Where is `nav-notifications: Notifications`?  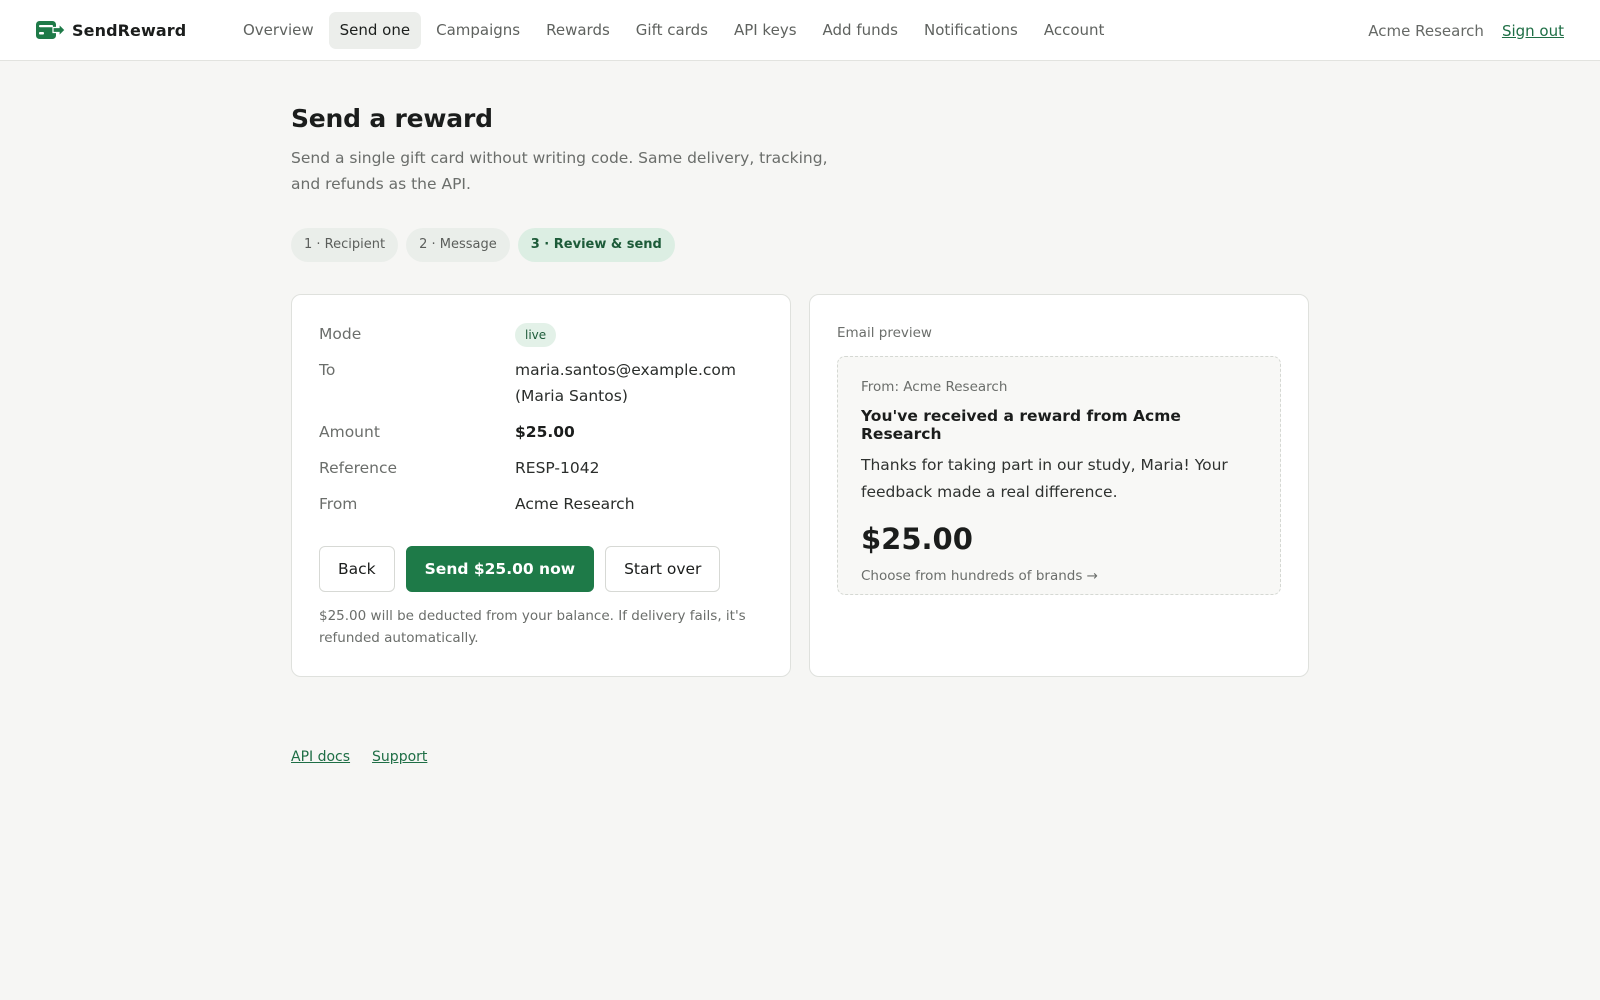
nav-notifications: Notifications is located at coordinates (971, 30).